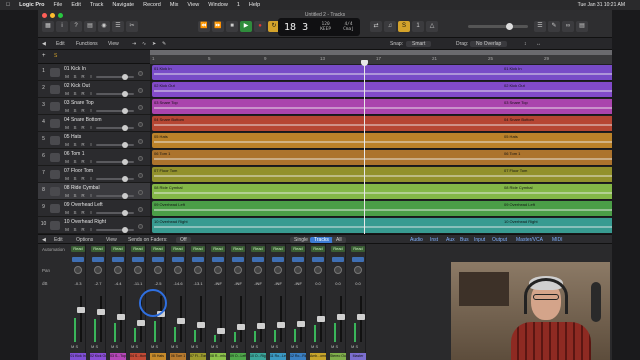 The height and width of the screenshot is (360, 640). I want to click on pencil-tool-icon: ✎, so click(164, 44).